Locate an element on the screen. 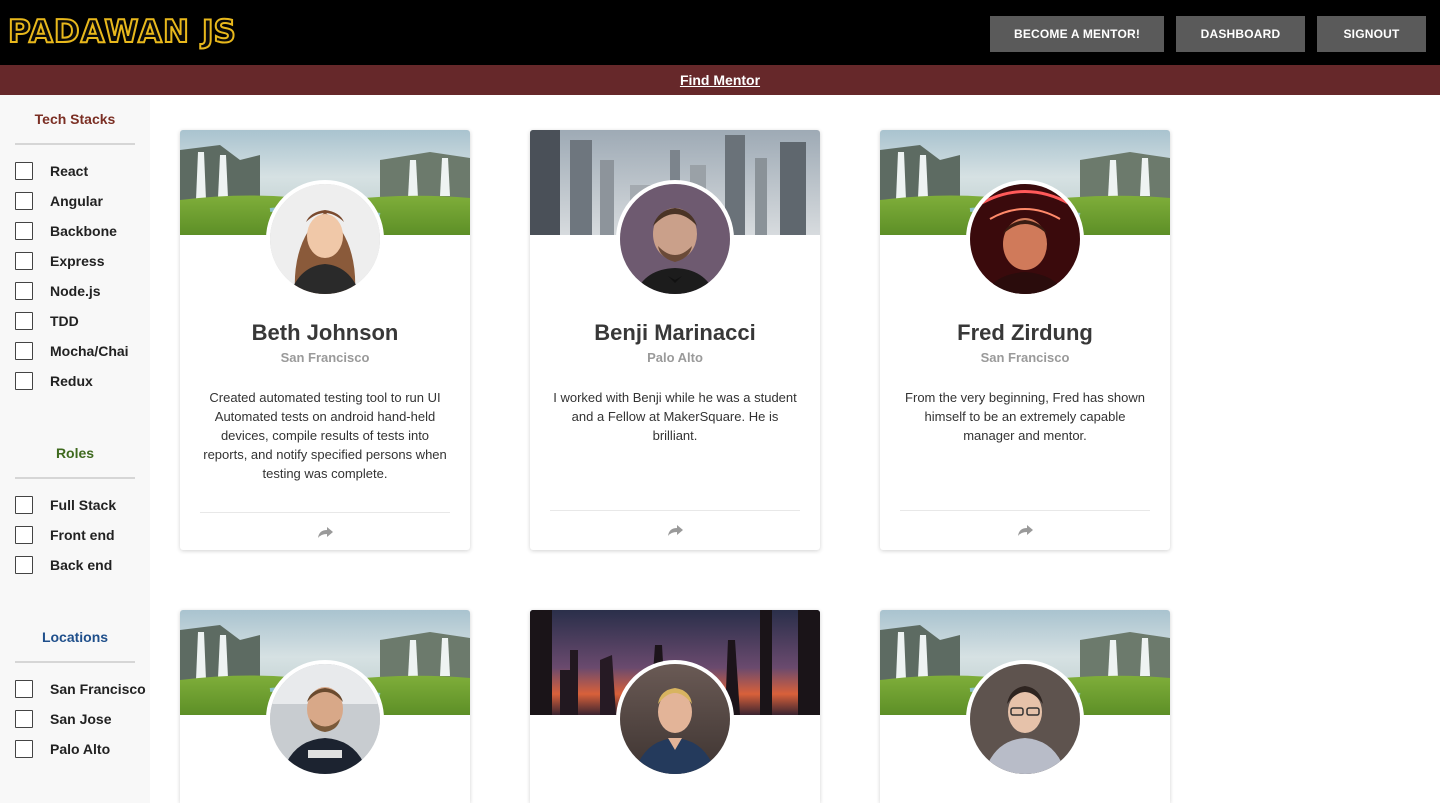 The height and width of the screenshot is (803, 1440). mentor-name: Beth Johnson is located at coordinates (325, 333).